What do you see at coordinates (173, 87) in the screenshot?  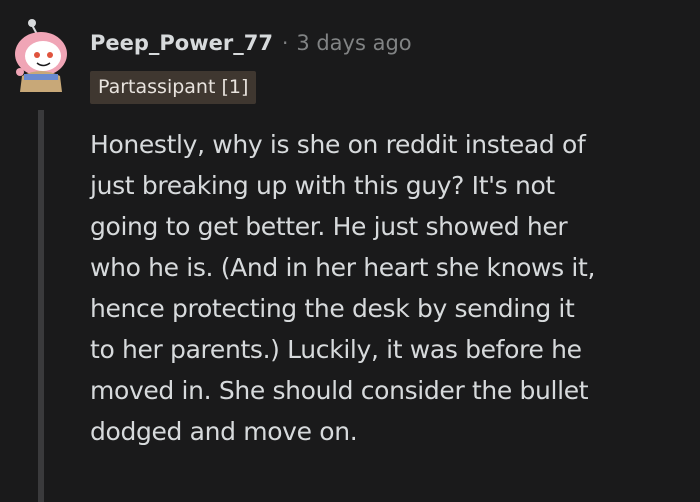 I see `user-flair: Partassipant [1]` at bounding box center [173, 87].